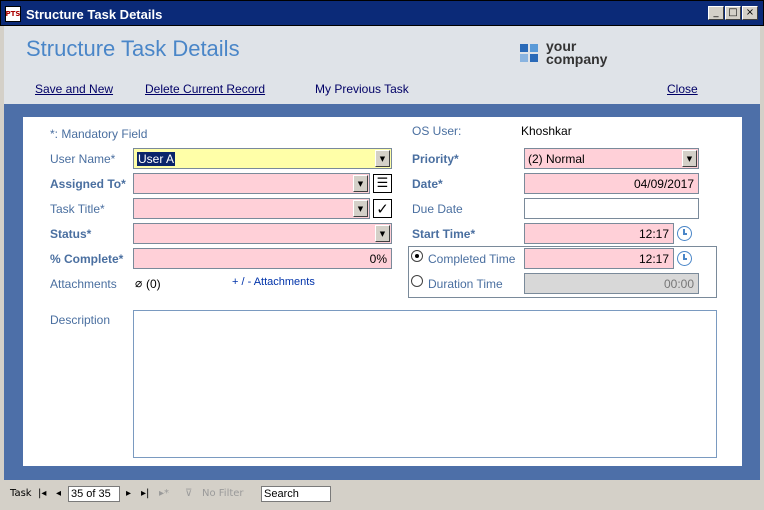  What do you see at coordinates (653, 234) in the screenshot?
I see `start-time-value: 12:17` at bounding box center [653, 234].